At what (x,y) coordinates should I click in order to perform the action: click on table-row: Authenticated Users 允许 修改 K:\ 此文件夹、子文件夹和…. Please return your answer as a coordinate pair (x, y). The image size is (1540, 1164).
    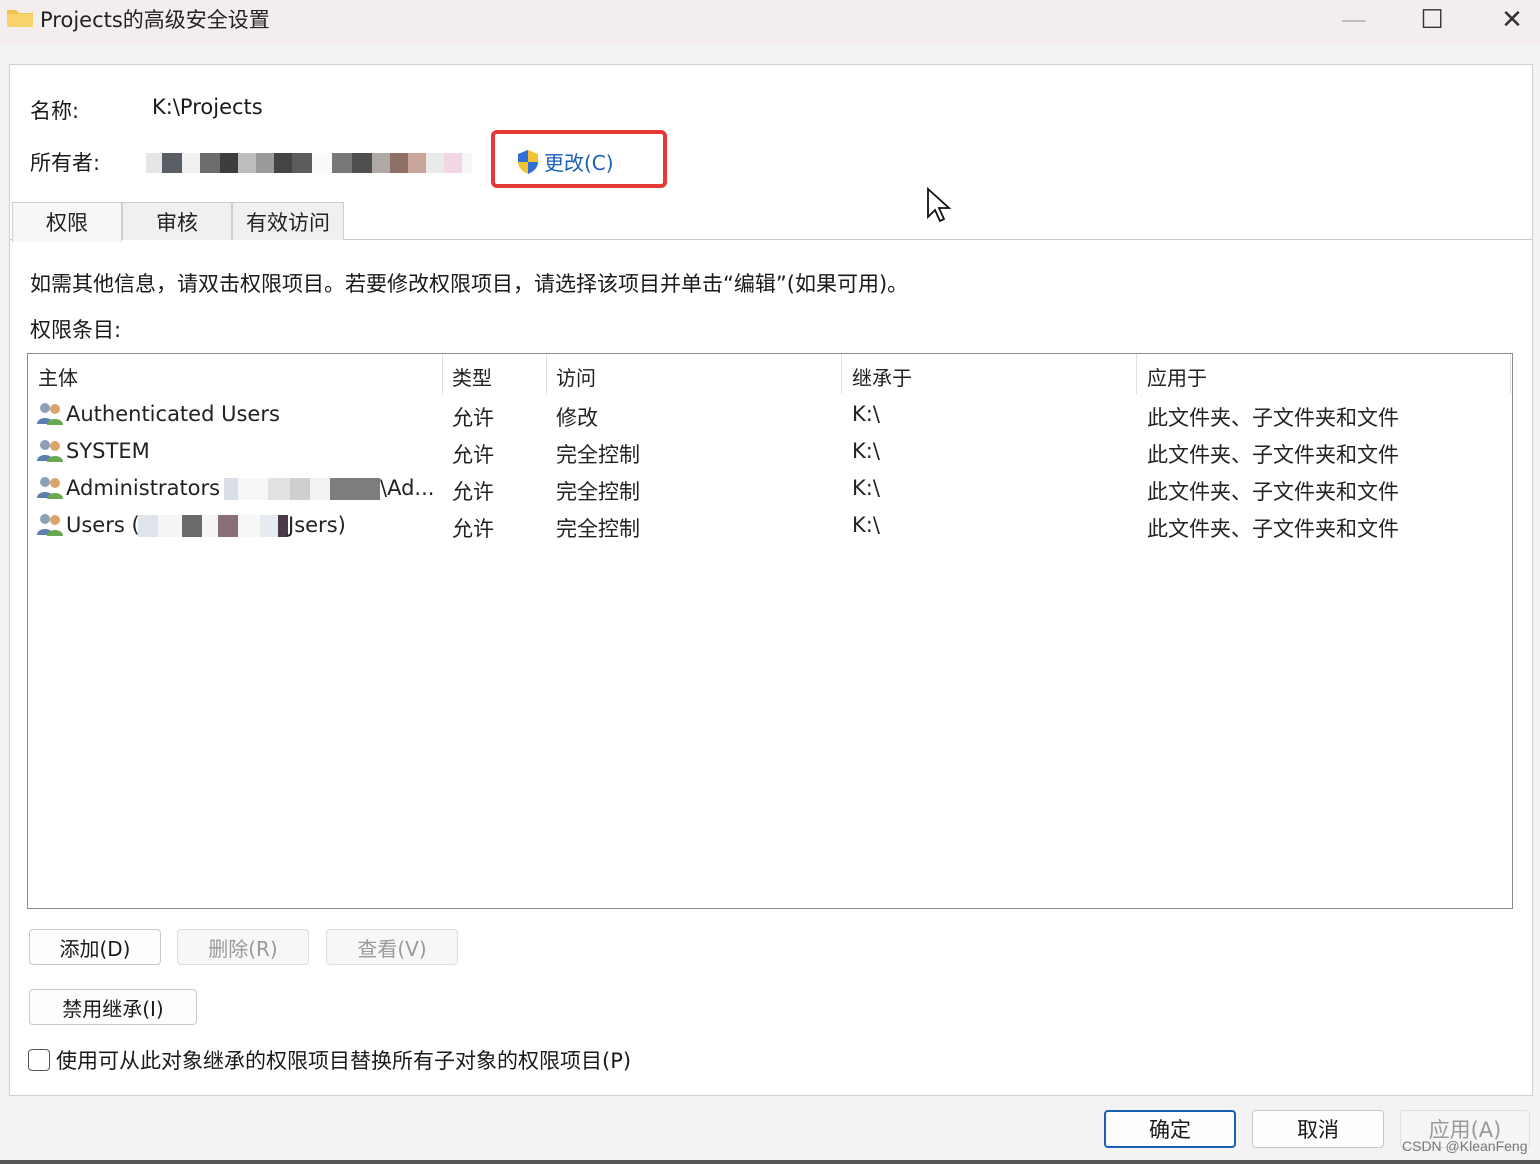
    Looking at the image, I should click on (770, 414).